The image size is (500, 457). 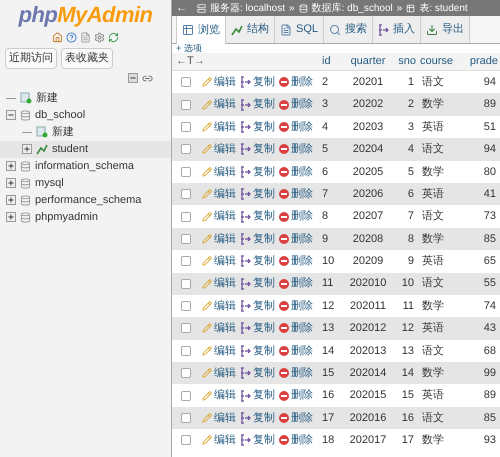 I want to click on back-button: ←, so click(x=181, y=8).